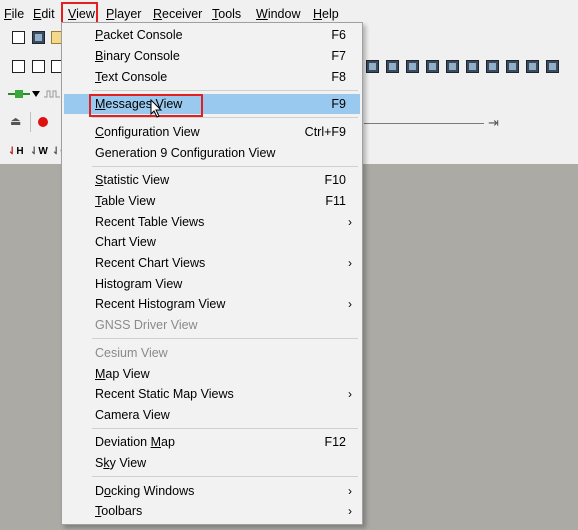 The width and height of the screenshot is (578, 530). I want to click on menu-item-recent-table-views: Recent Table Views ›, so click(212, 222).